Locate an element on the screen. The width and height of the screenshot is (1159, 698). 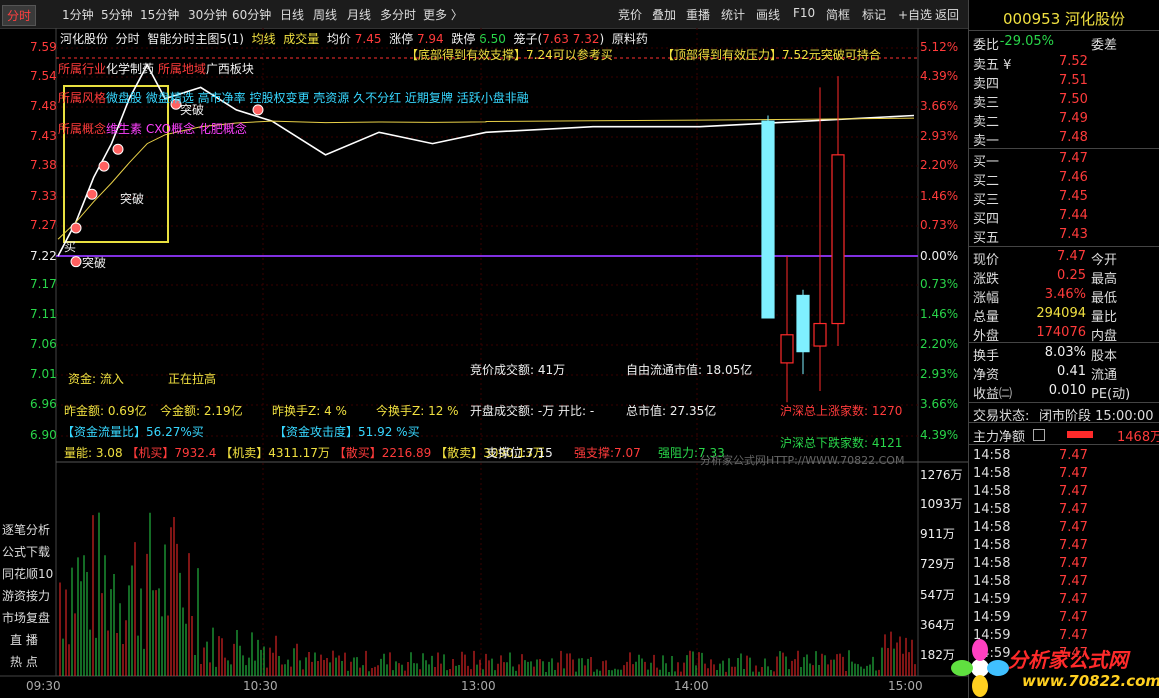
price-tick: 7.01 is located at coordinates (43, 374).